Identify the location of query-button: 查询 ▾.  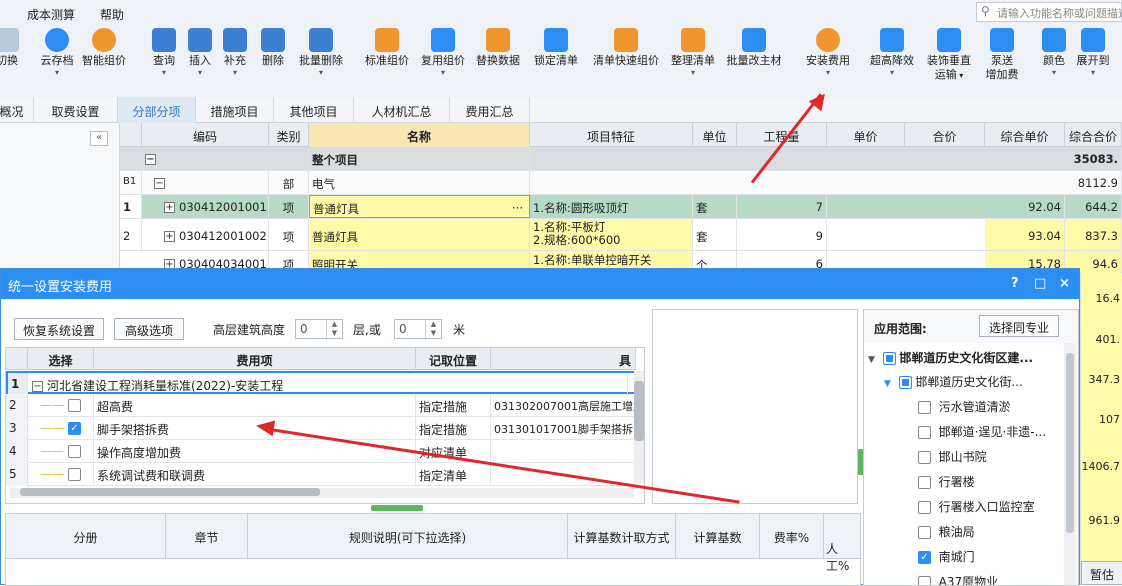
(164, 52).